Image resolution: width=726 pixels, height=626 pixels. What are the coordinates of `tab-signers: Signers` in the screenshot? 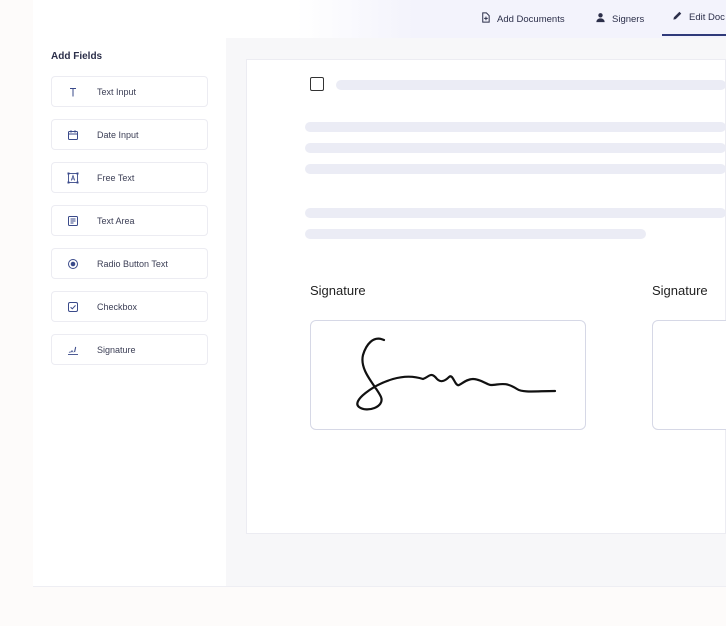 It's located at (619, 19).